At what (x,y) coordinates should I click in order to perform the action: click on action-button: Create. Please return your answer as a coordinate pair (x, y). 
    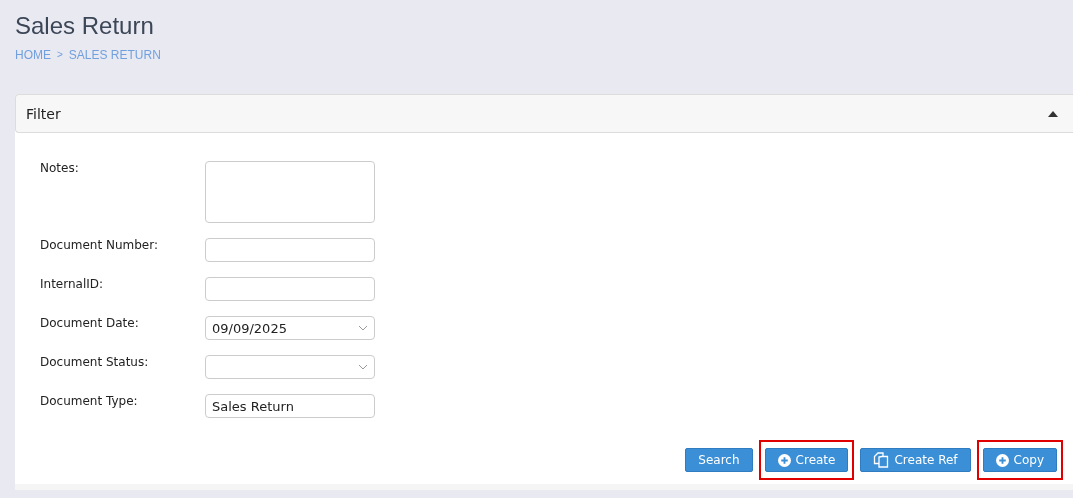
    Looking at the image, I should click on (806, 460).